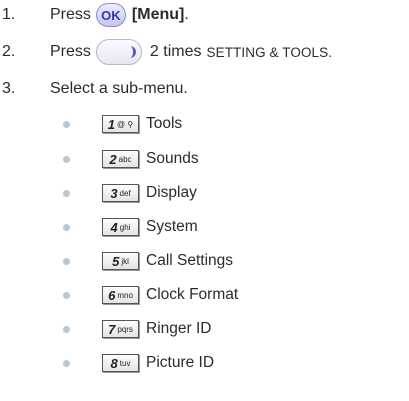 The image size is (409, 401). What do you see at coordinates (120, 193) in the screenshot?
I see `keypad-3-icon: 3 def` at bounding box center [120, 193].